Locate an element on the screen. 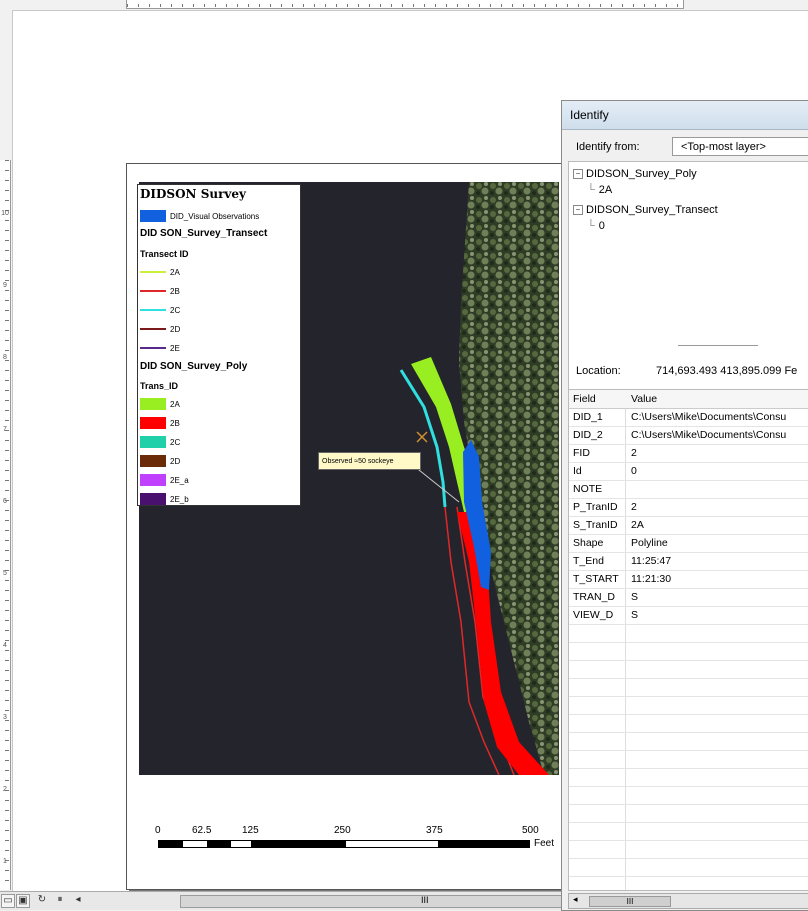  attribute-field: T_START is located at coordinates (596, 579).